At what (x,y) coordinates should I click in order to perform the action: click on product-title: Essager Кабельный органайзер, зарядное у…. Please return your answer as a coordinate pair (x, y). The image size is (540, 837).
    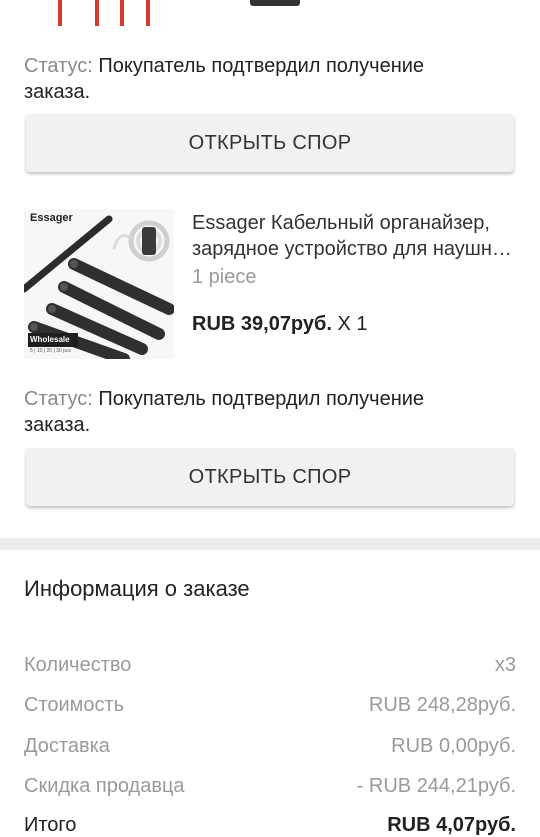
    Looking at the image, I should click on (354, 236).